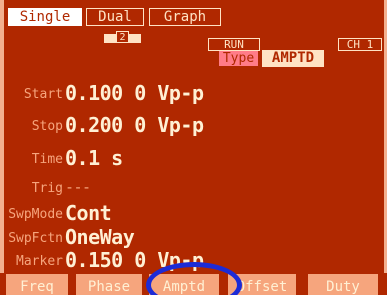 The width and height of the screenshot is (387, 295). Describe the element at coordinates (94, 158) in the screenshot. I see `param-value-time: 0.1 s` at that location.